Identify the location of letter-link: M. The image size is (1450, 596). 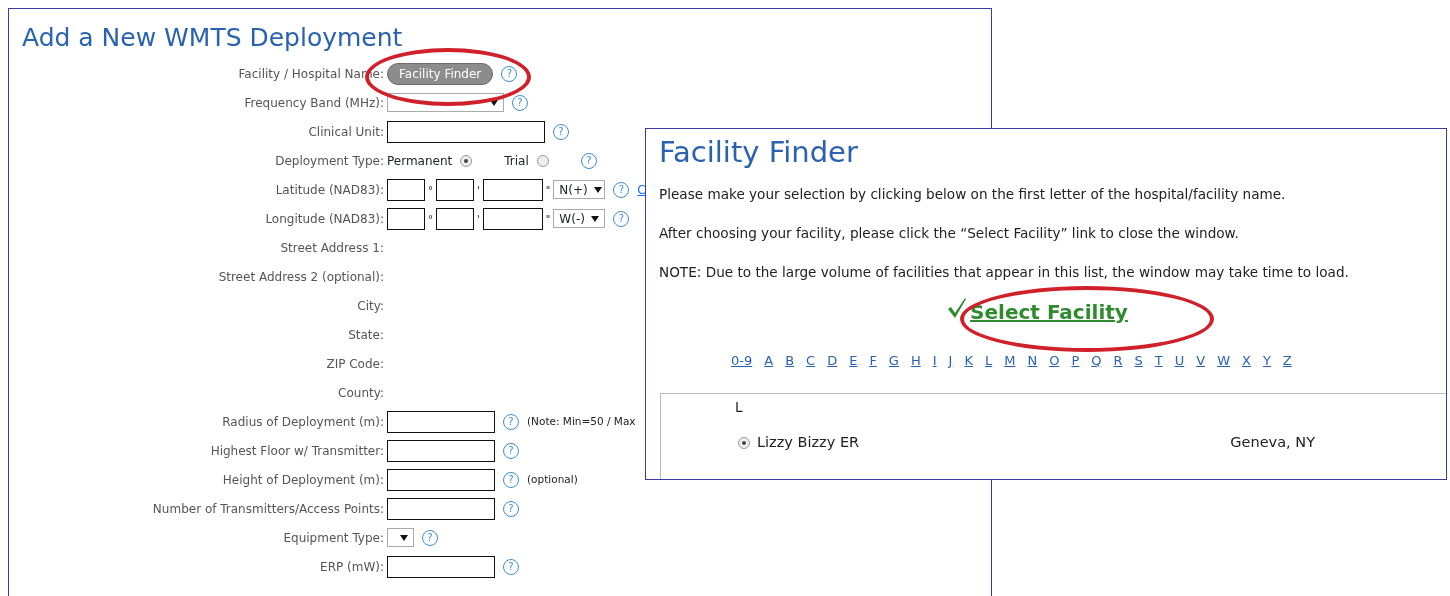
(1010, 361).